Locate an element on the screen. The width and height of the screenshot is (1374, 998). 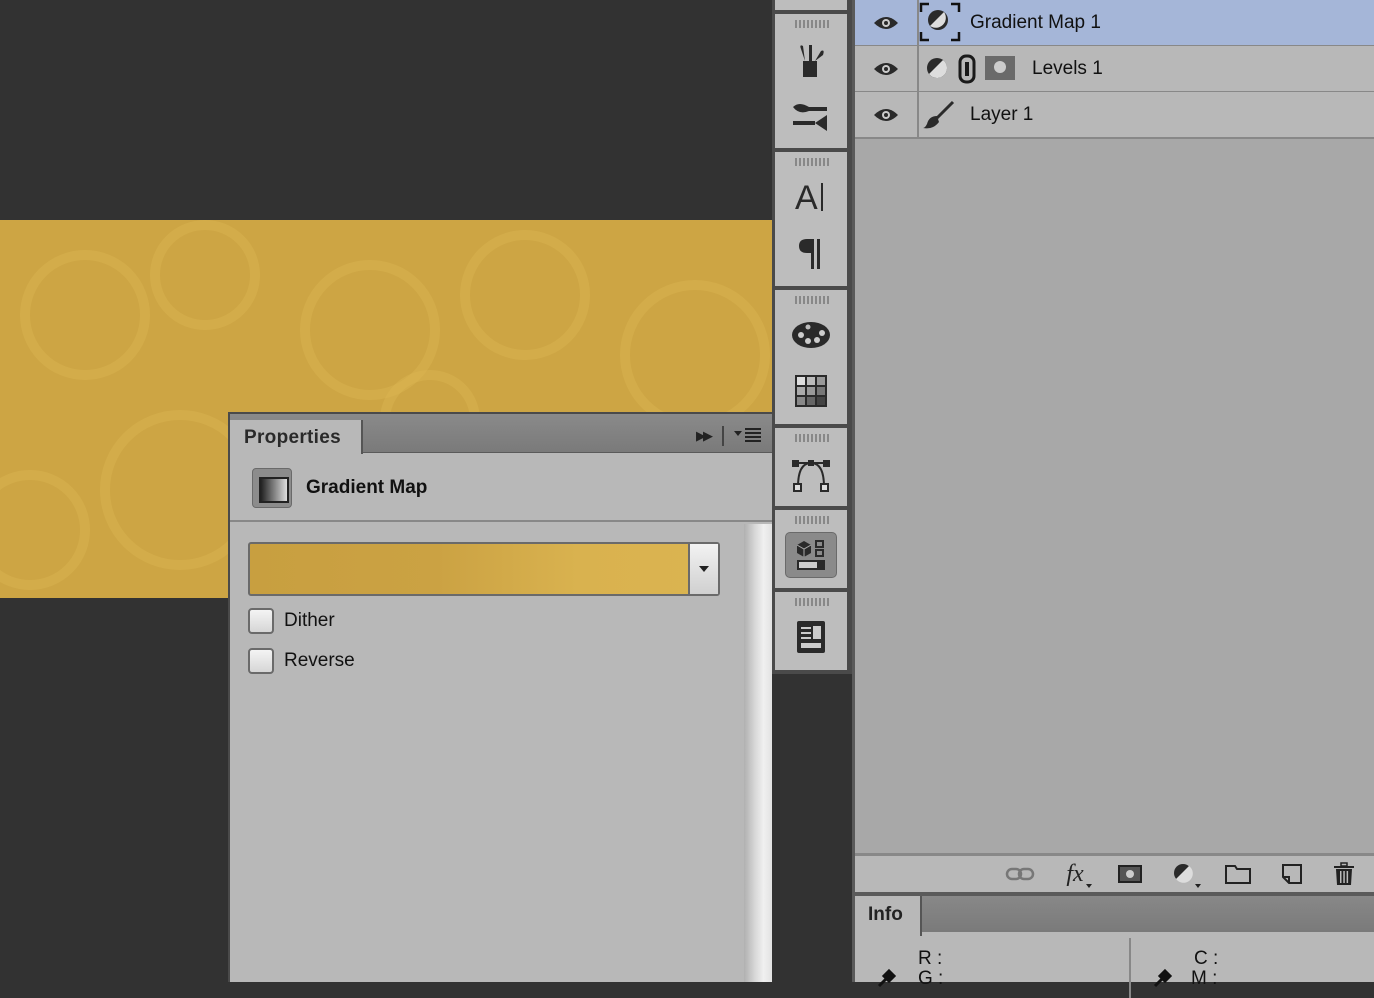
trash-icon is located at coordinates (1344, 873).